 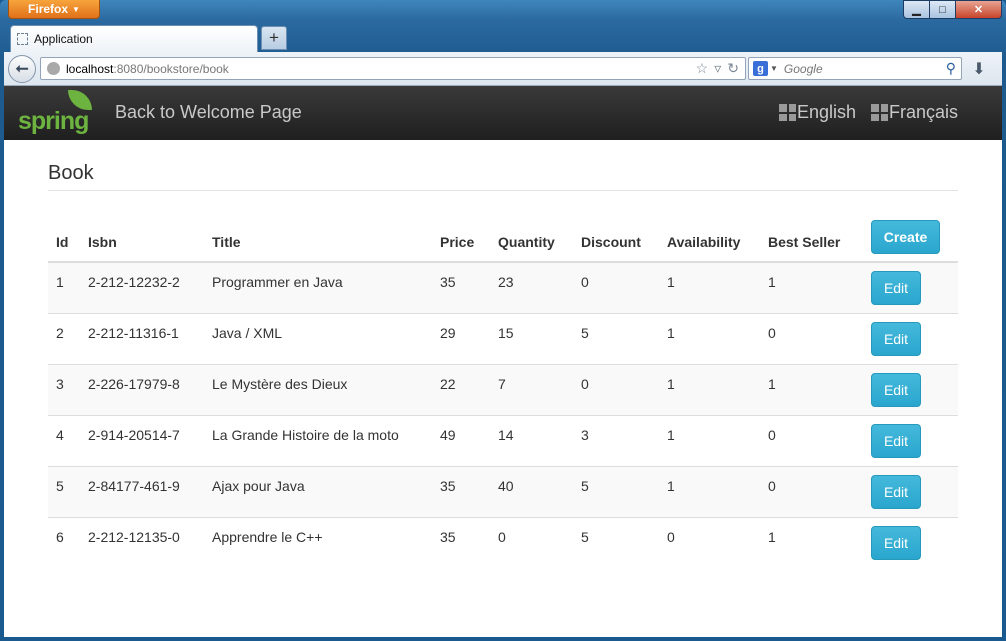 I want to click on cell-discount: 3, so click(x=616, y=440).